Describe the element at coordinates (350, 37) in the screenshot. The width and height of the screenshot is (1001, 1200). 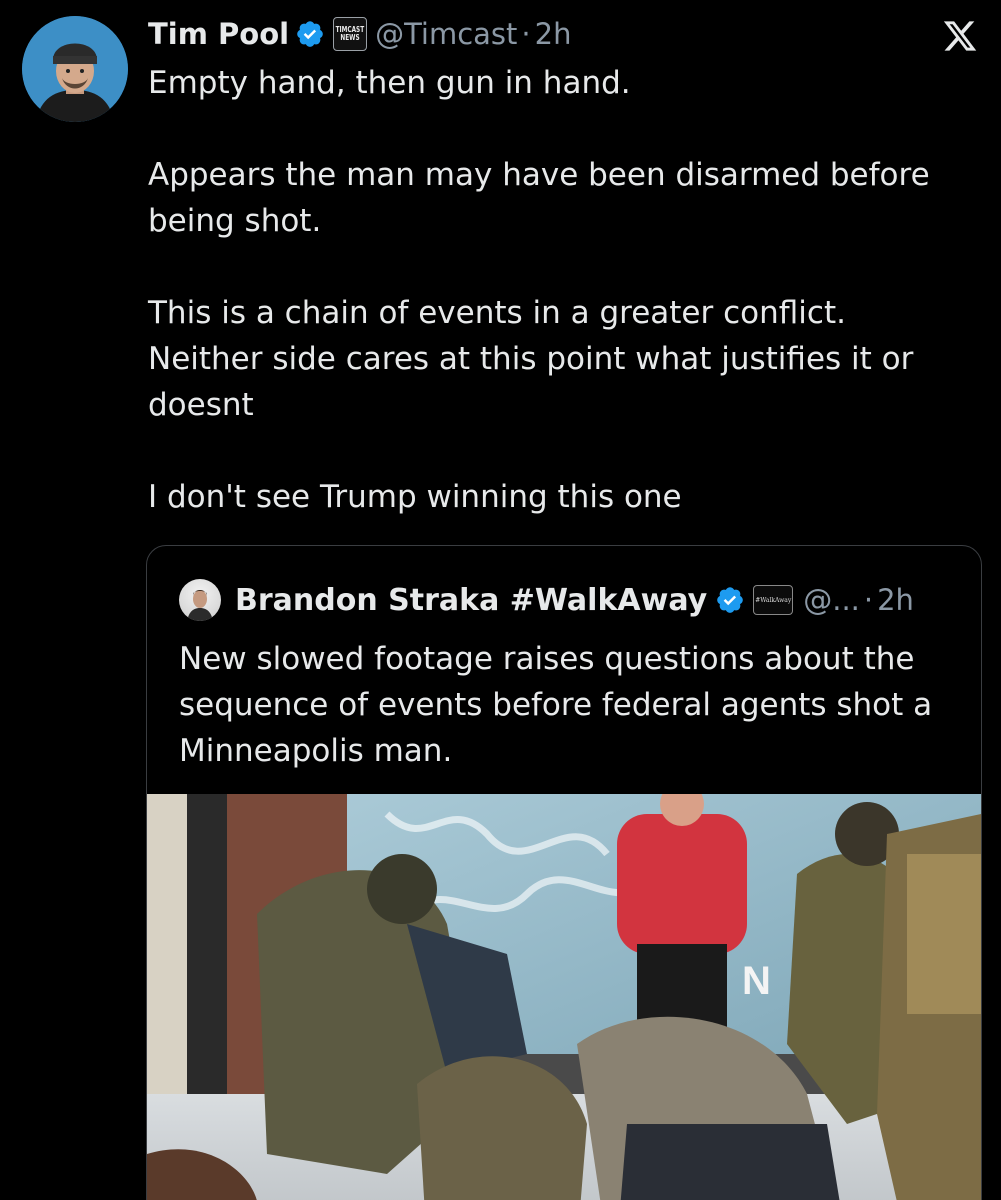
I see `affiliate-badge-line-2: NEWS` at that location.